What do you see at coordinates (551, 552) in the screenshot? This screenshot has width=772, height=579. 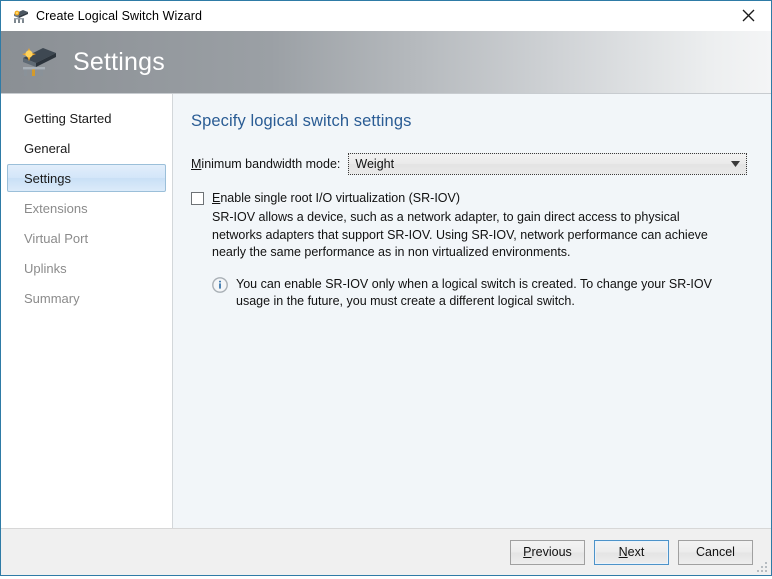 I see `button-label: revious` at bounding box center [551, 552].